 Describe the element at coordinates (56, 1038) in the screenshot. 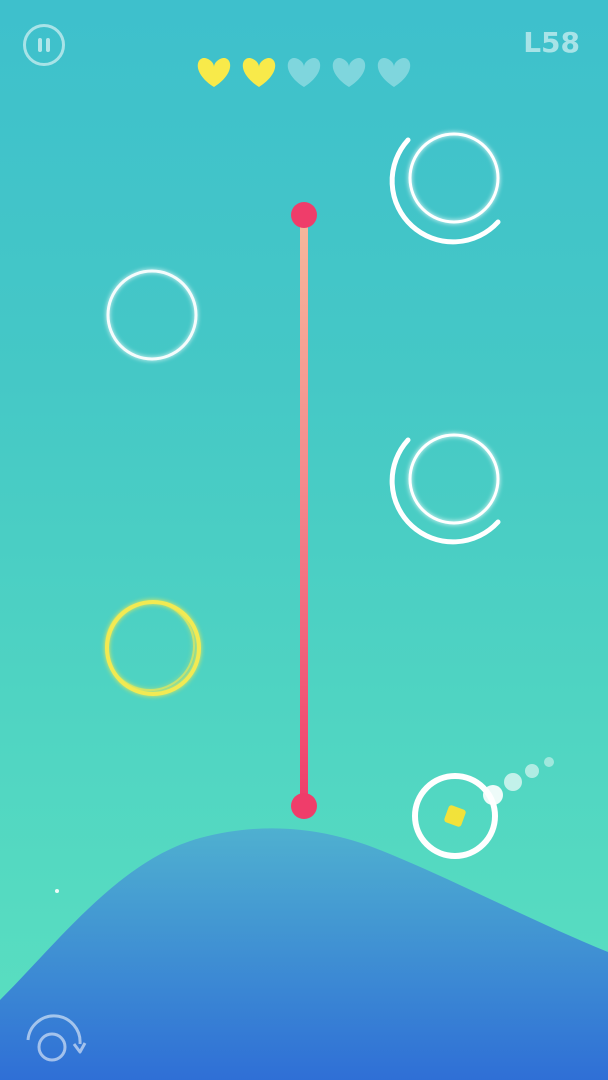

I see `restart-icon` at that location.